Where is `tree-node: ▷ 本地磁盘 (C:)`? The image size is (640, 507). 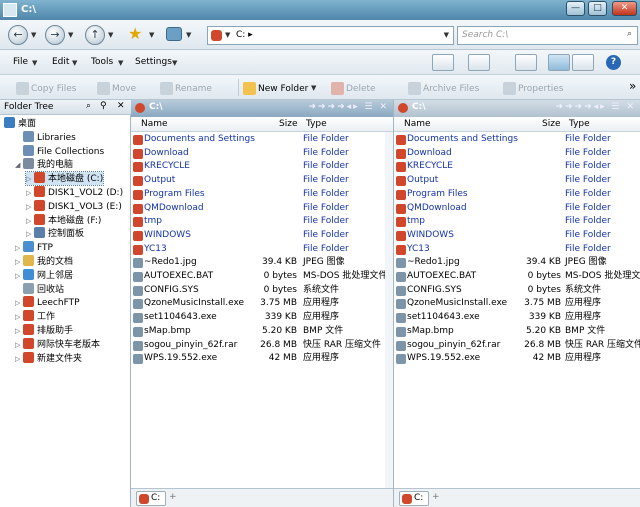 tree-node: ▷ 本地磁盘 (C:) is located at coordinates (64, 179).